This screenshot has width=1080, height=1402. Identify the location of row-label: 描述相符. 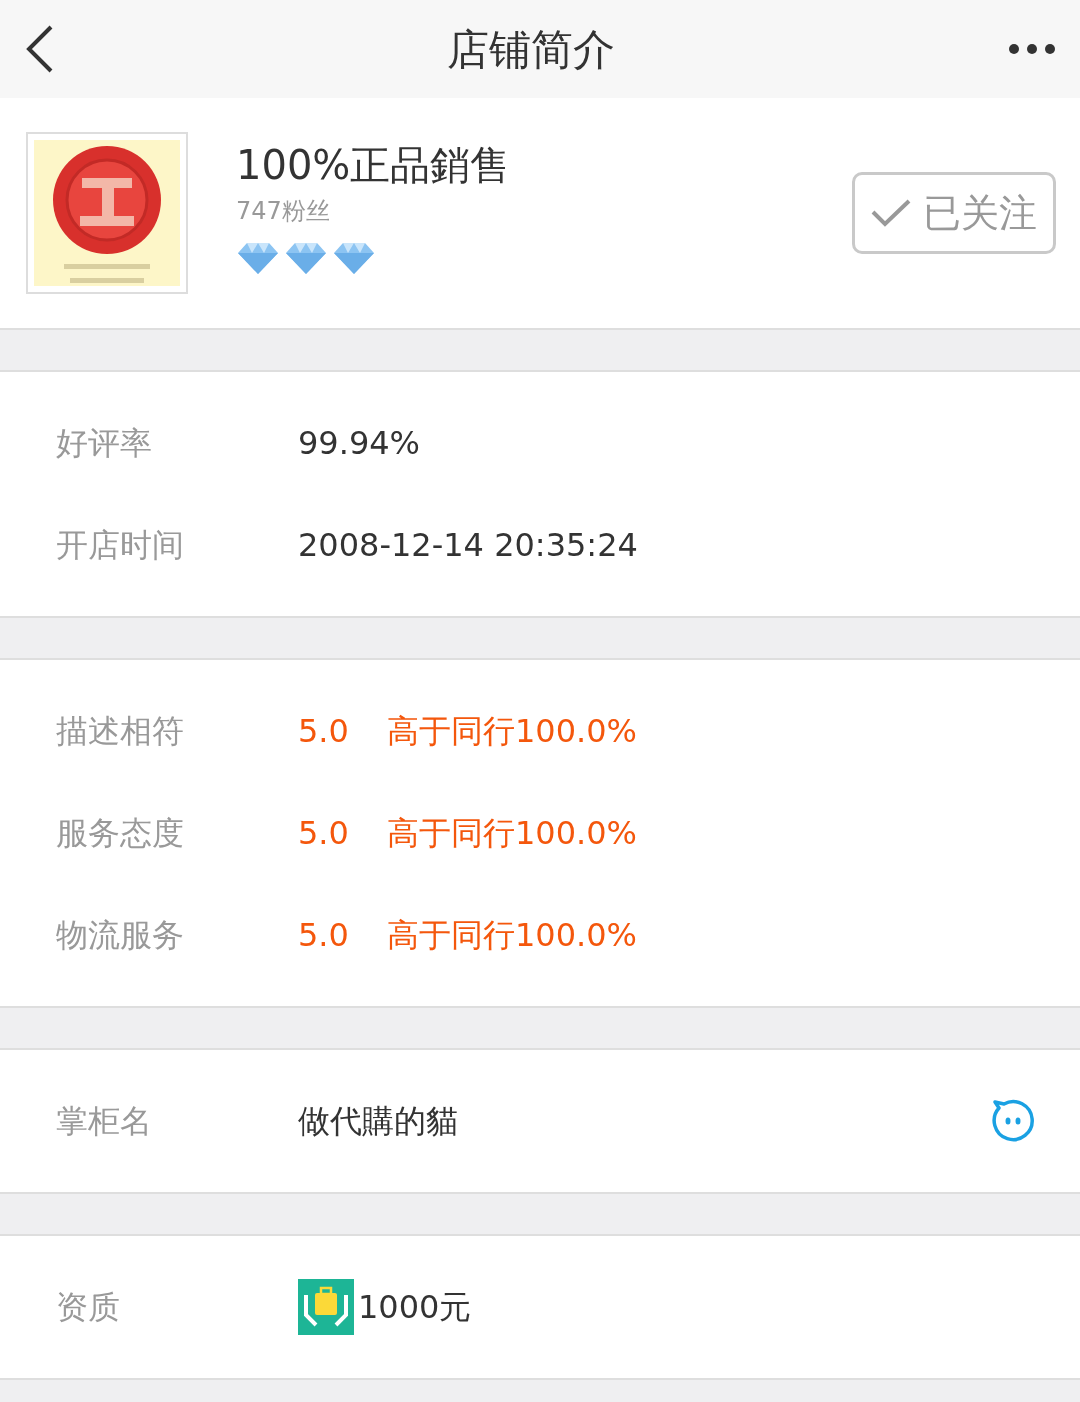
(120, 731).